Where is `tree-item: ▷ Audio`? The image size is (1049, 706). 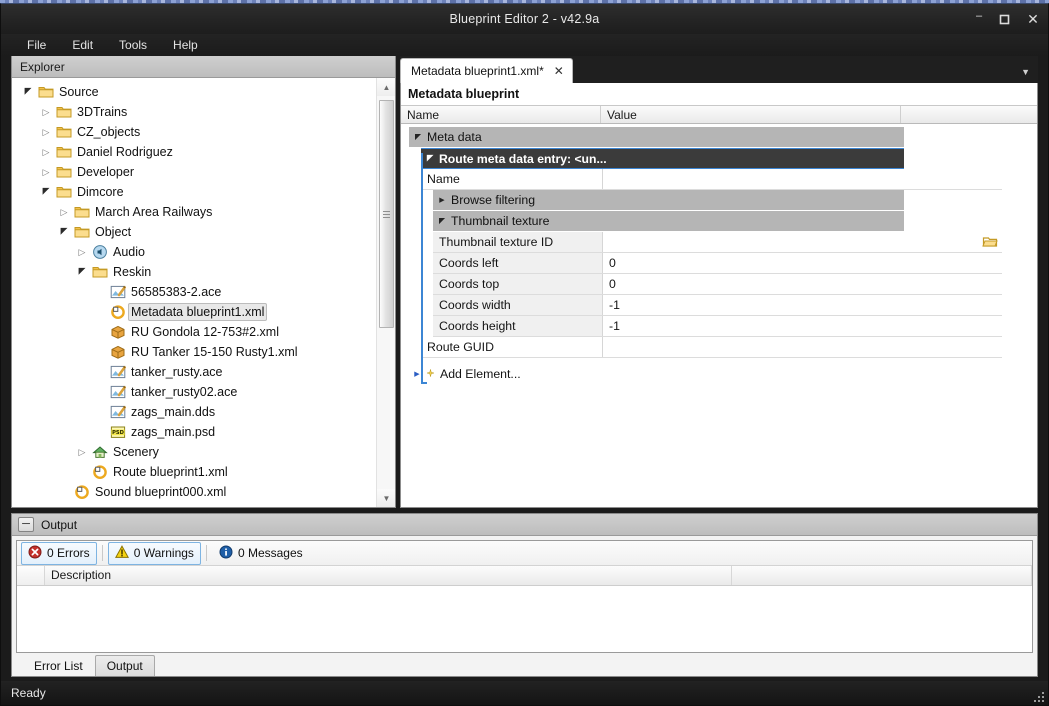
tree-item: ▷ Audio is located at coordinates (193, 252).